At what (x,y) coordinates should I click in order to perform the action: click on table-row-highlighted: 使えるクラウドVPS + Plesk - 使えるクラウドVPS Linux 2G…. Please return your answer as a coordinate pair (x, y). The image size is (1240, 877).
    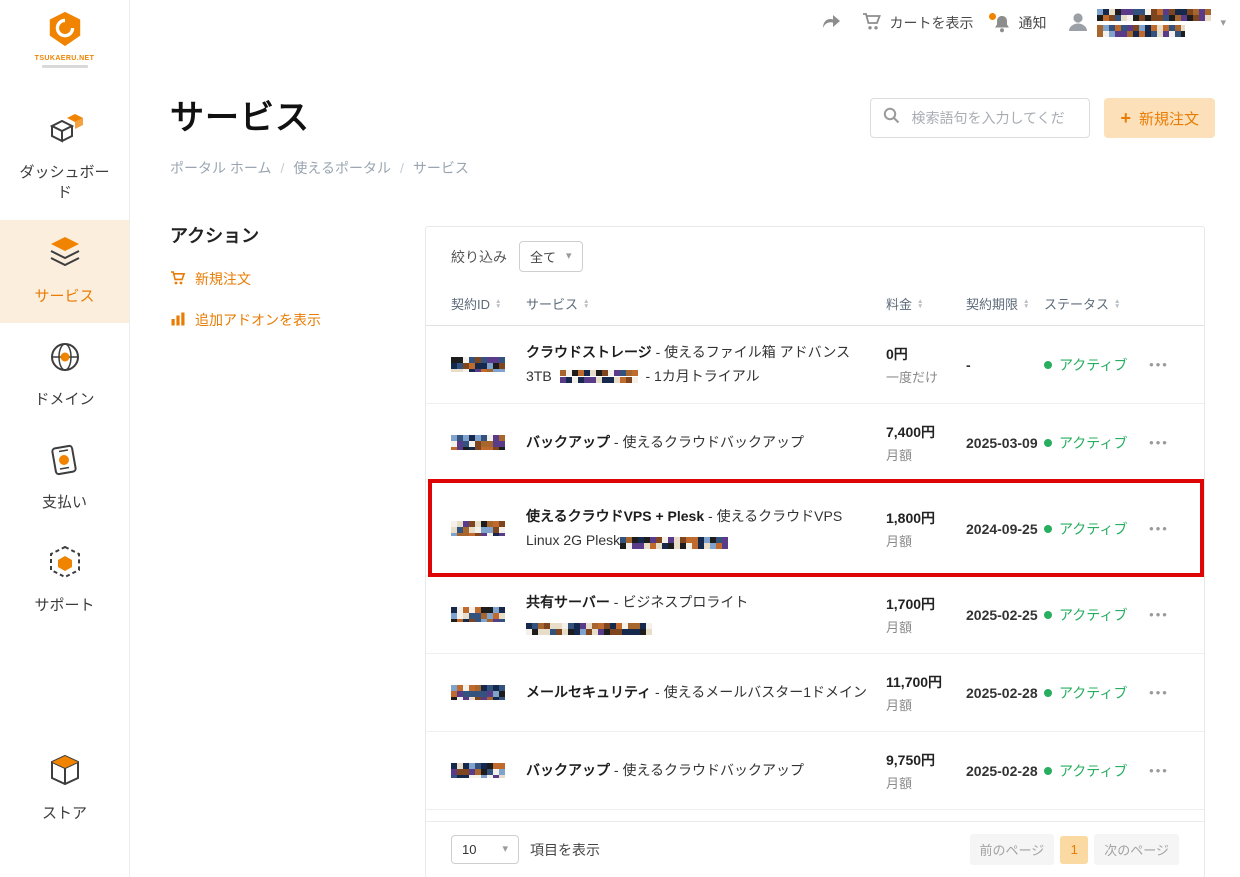
    Looking at the image, I should click on (815, 528).